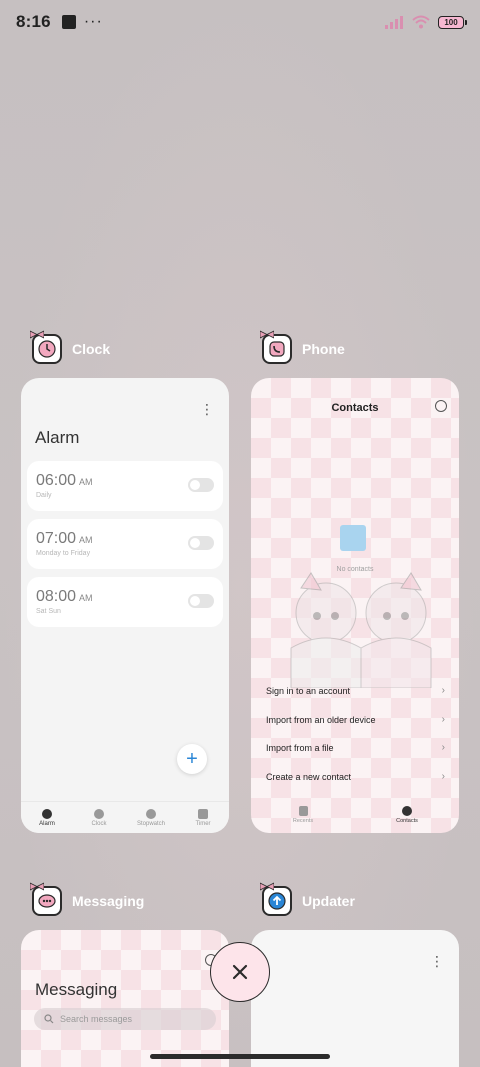  I want to click on nav-label: Contacts, so click(407, 821).